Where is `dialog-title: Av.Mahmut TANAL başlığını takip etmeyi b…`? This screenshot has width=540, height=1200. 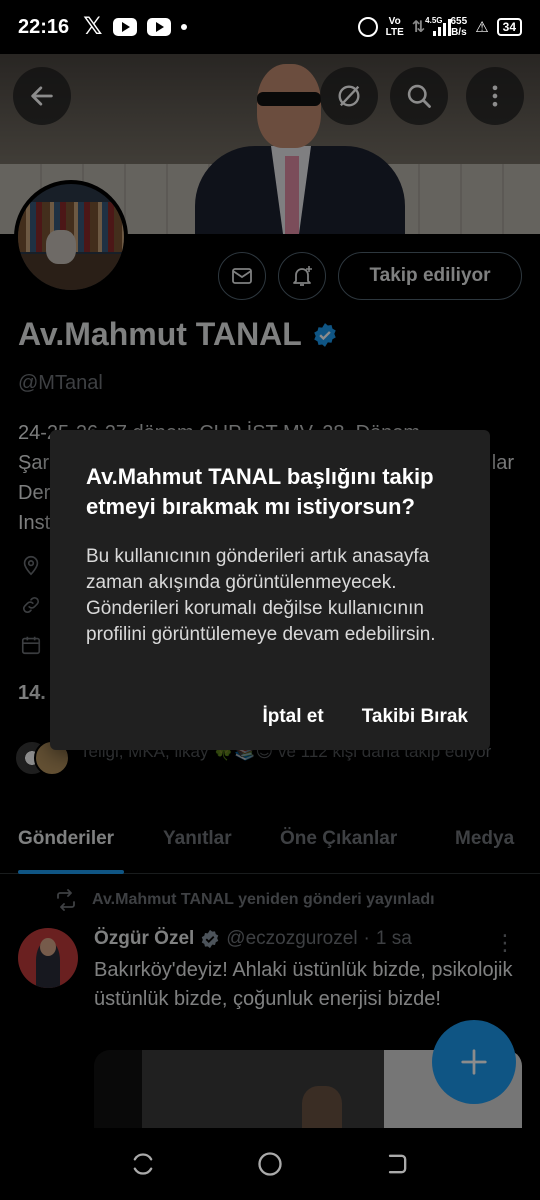
dialog-title: Av.Mahmut TANAL başlığını takip etmeyi b… is located at coordinates (260, 491).